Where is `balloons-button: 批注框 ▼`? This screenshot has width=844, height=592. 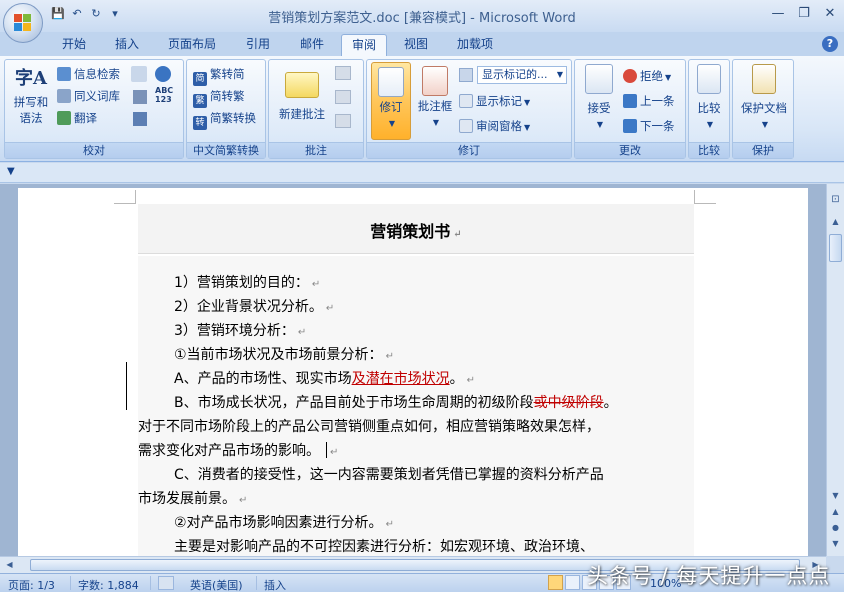 balloons-button: 批注框 ▼ is located at coordinates (435, 95).